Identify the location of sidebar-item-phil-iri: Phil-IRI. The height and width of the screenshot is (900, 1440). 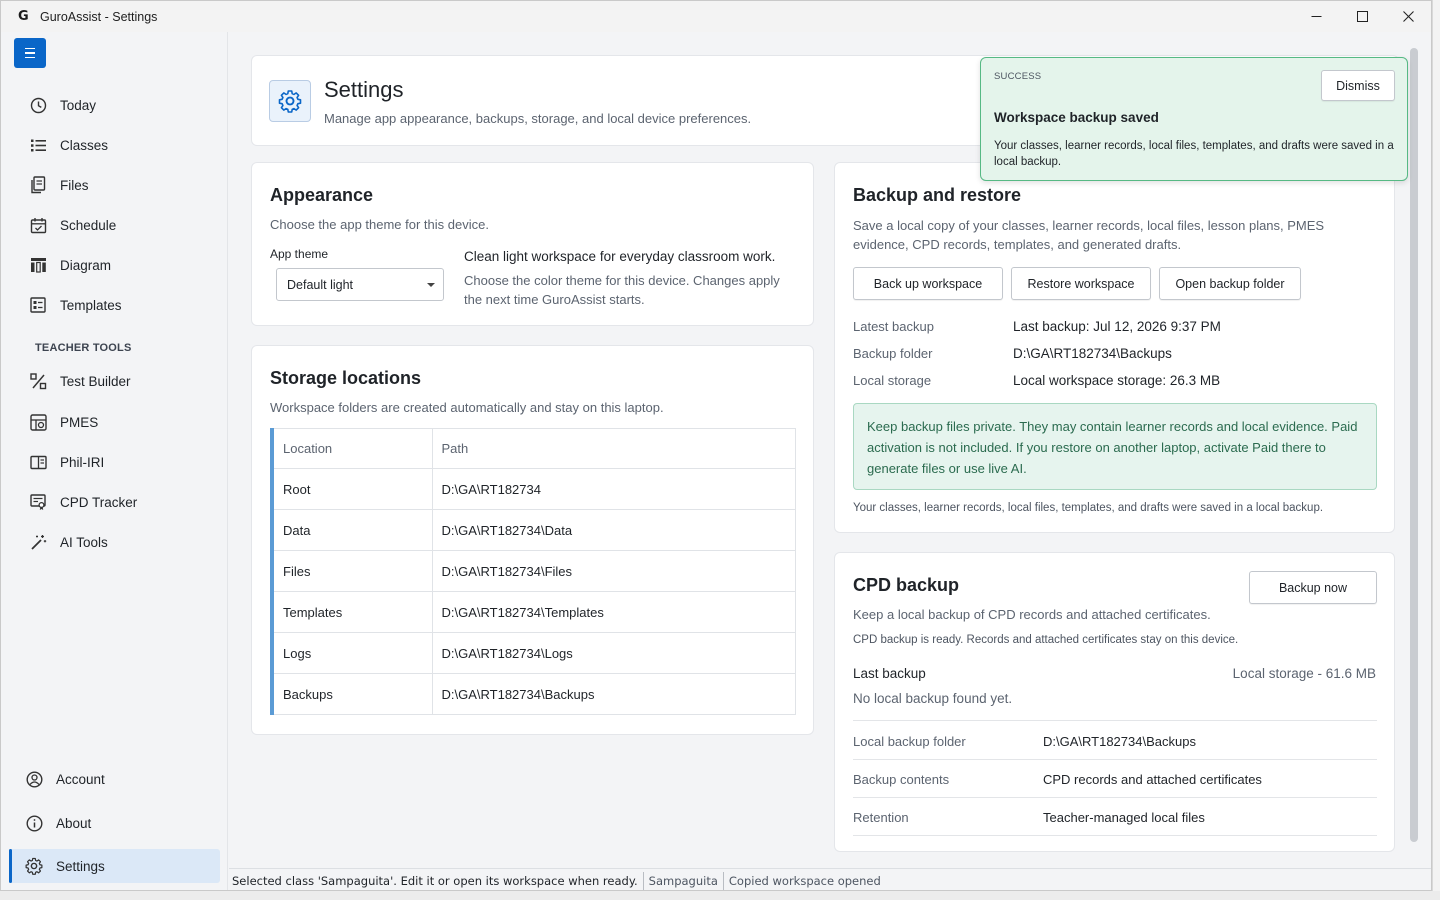
(114, 462).